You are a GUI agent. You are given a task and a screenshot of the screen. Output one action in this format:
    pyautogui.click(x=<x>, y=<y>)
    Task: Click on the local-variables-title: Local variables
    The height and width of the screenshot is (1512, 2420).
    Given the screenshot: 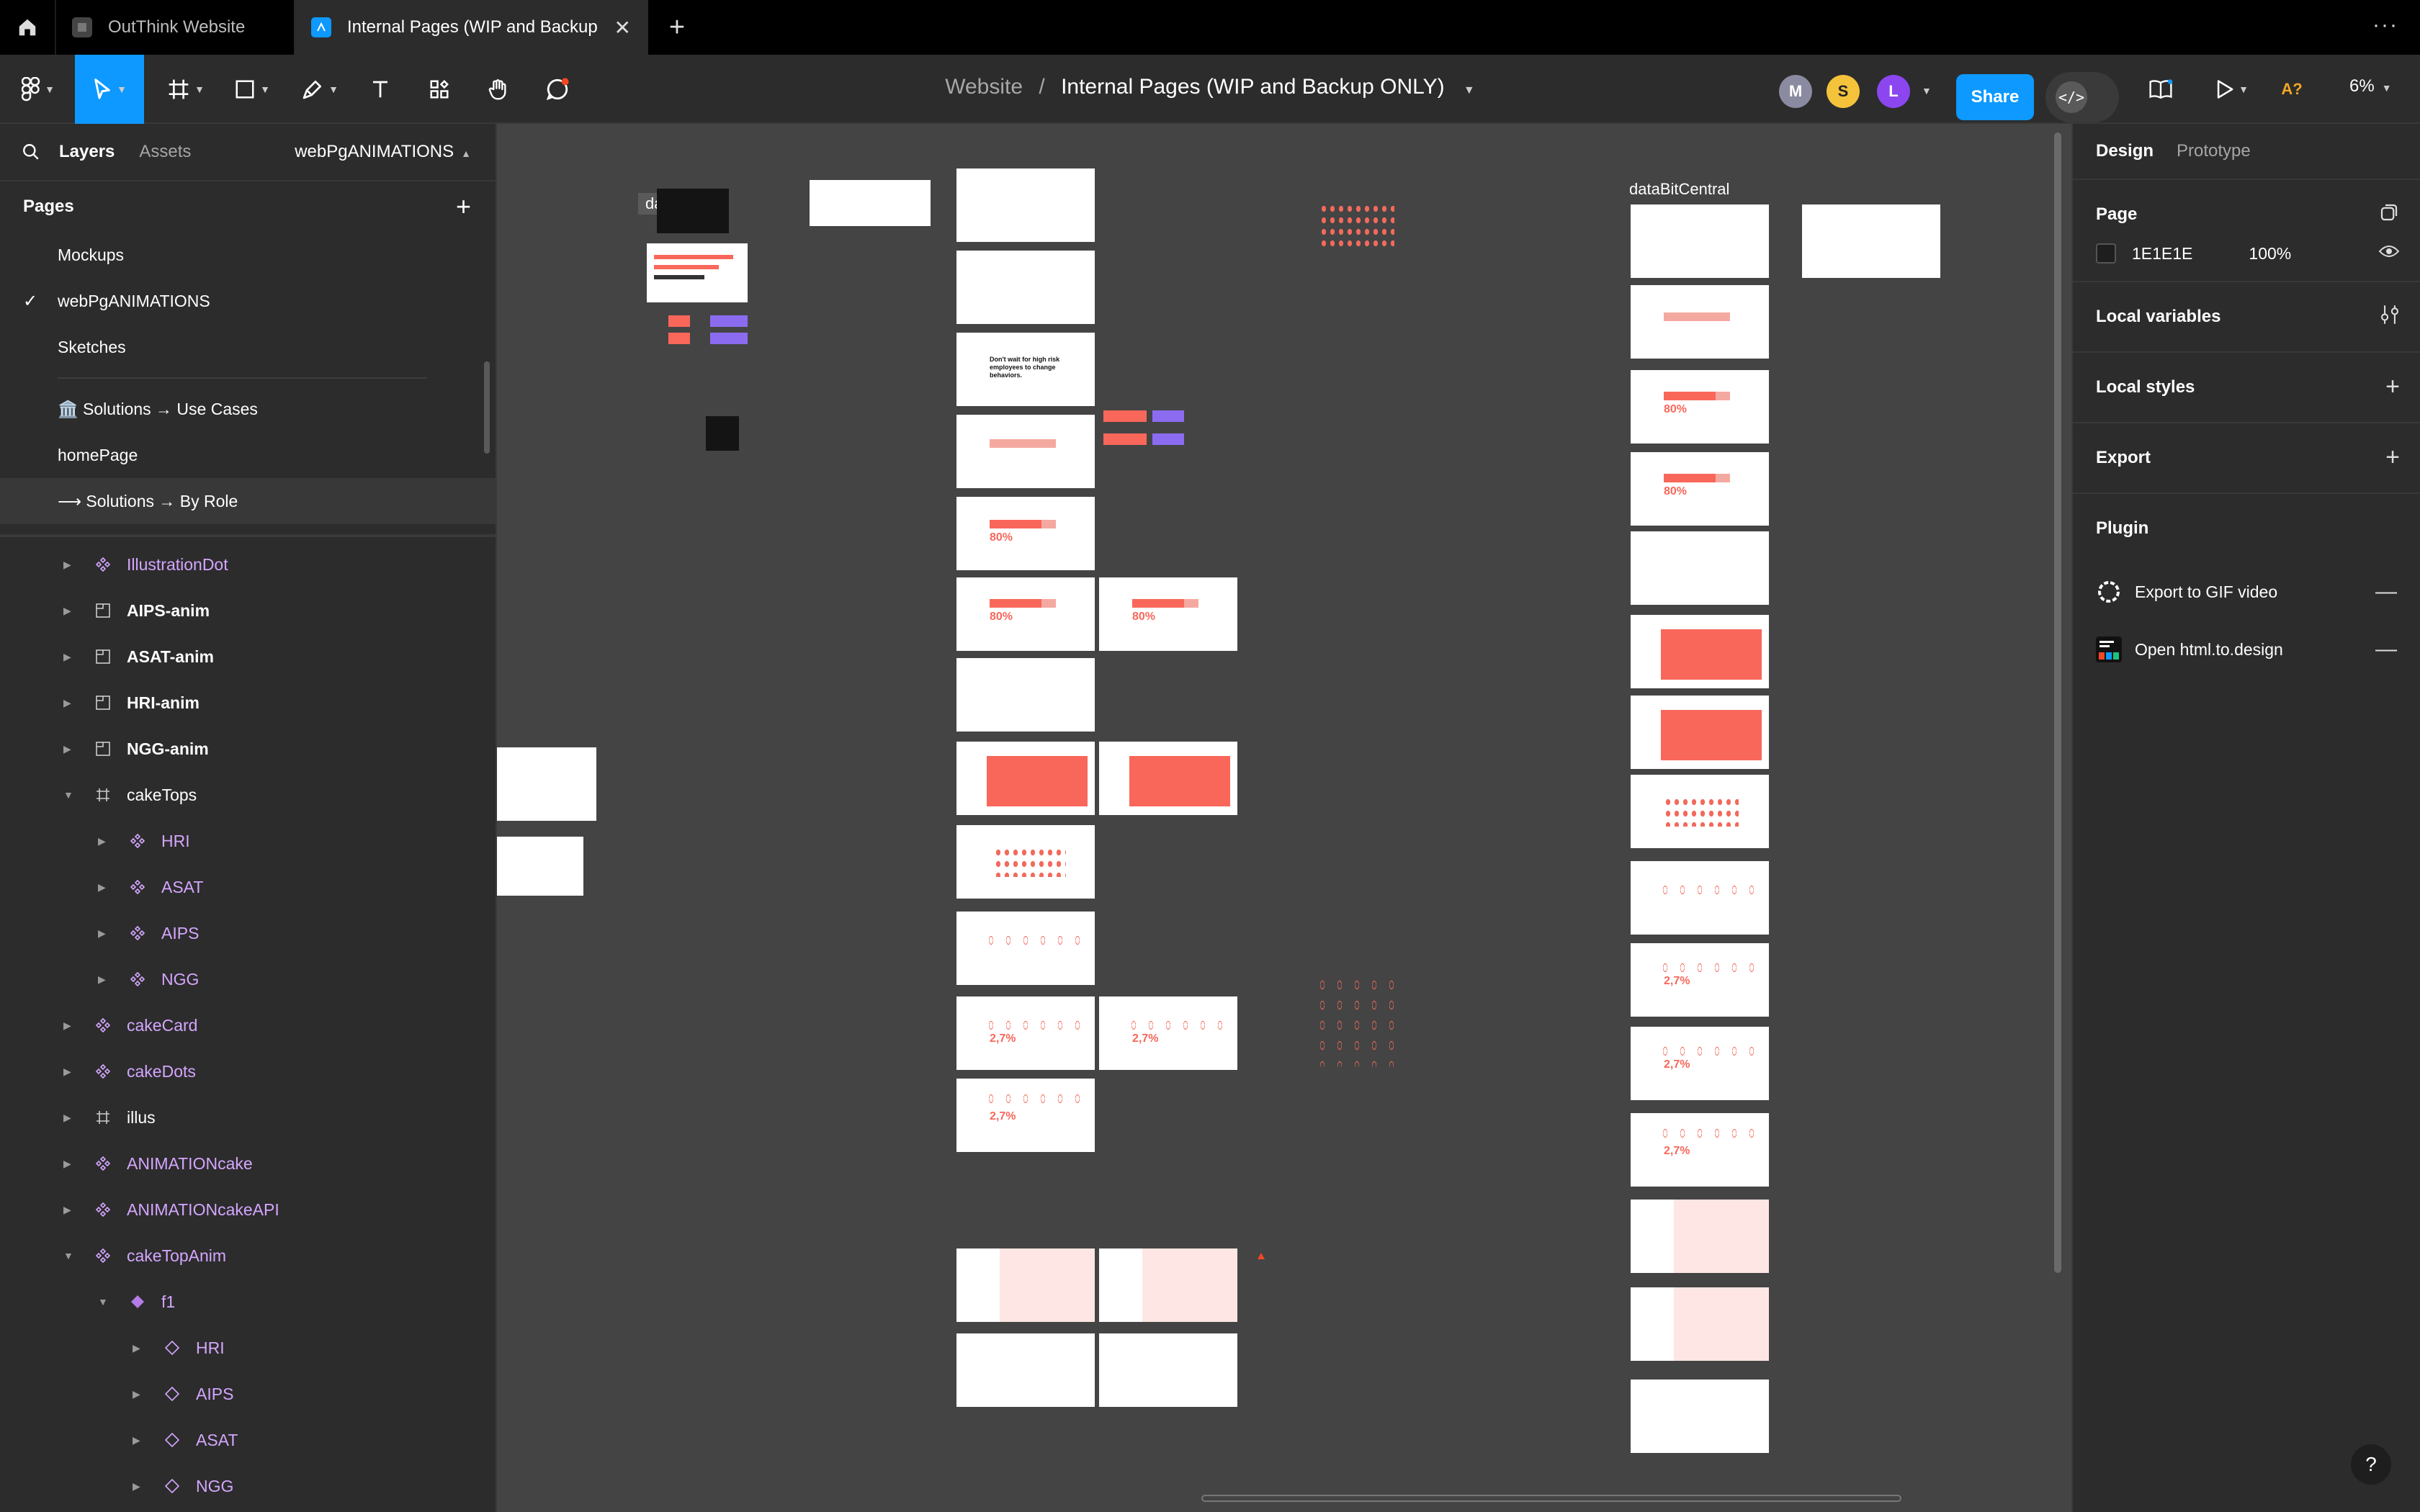 What is the action you would take?
    pyautogui.click(x=2246, y=316)
    